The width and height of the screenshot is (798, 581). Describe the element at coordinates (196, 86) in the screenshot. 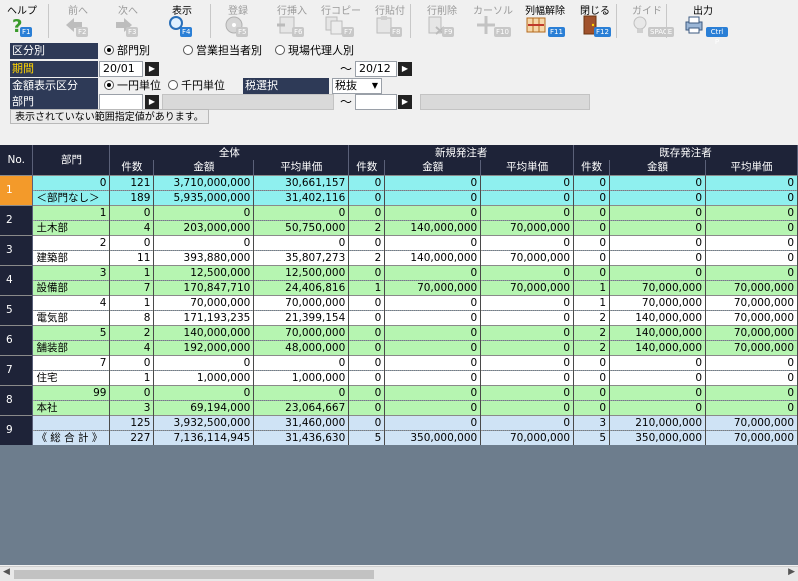

I see `radio-senen: 千円単位` at that location.